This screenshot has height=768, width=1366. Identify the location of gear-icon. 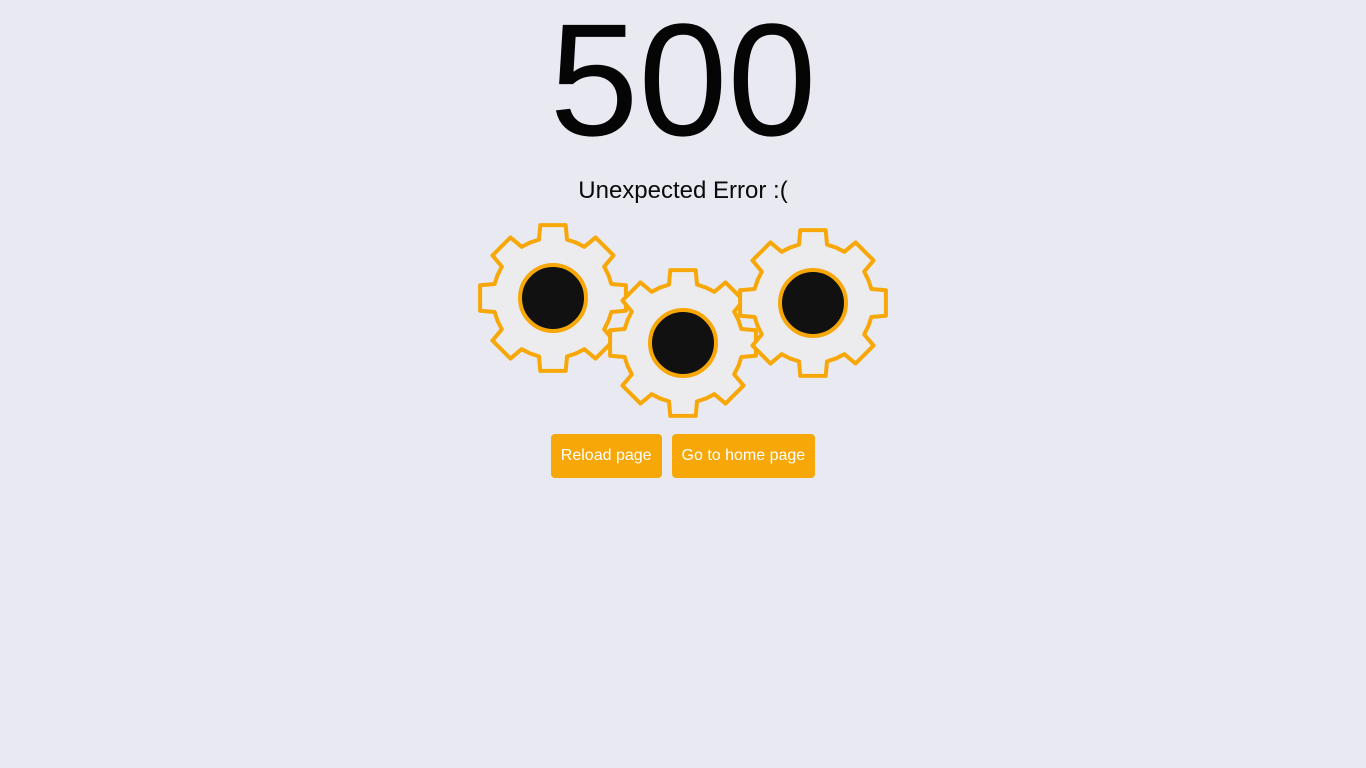
(813, 303).